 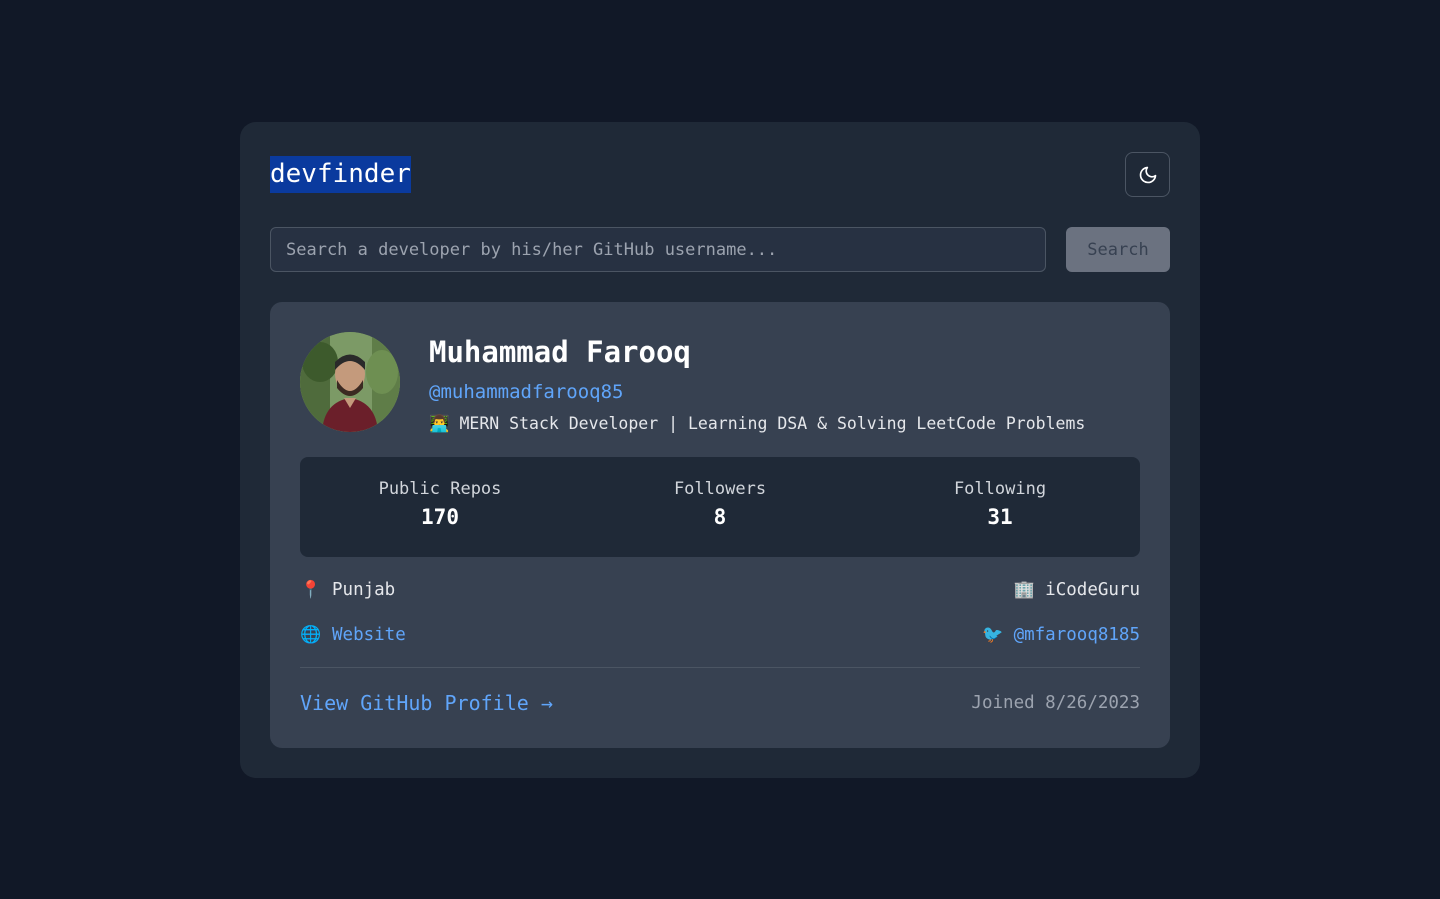 I want to click on search-input, so click(x=658, y=249).